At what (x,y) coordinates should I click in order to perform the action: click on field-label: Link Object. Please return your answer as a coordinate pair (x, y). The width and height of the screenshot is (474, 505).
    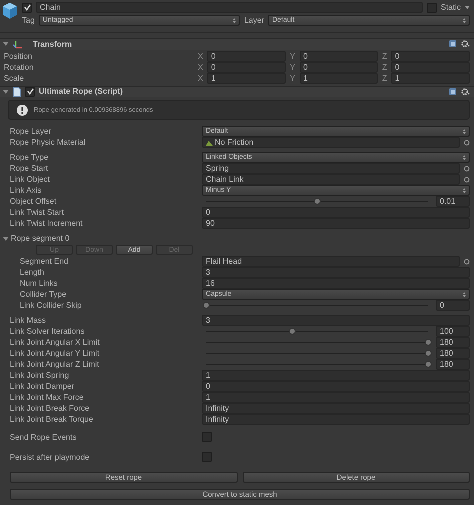
    Looking at the image, I should click on (31, 179).